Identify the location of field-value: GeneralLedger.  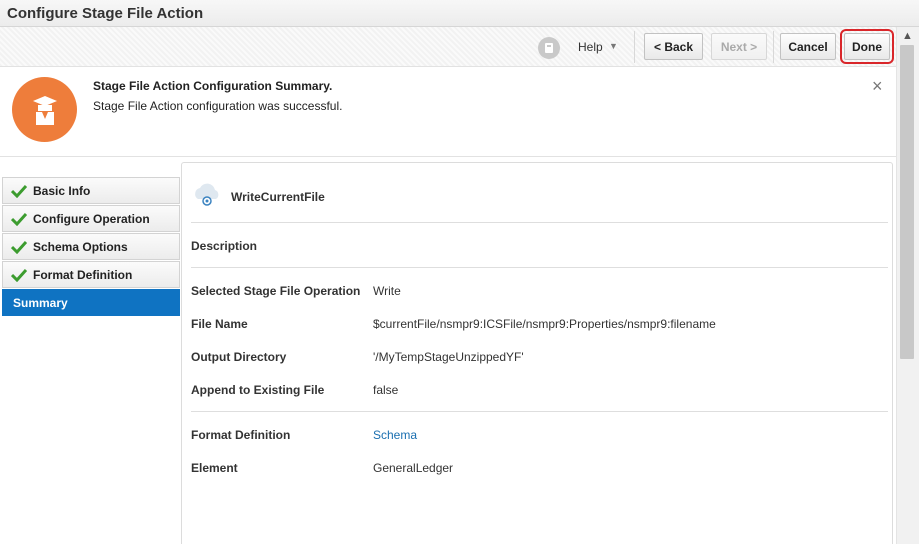
(413, 468).